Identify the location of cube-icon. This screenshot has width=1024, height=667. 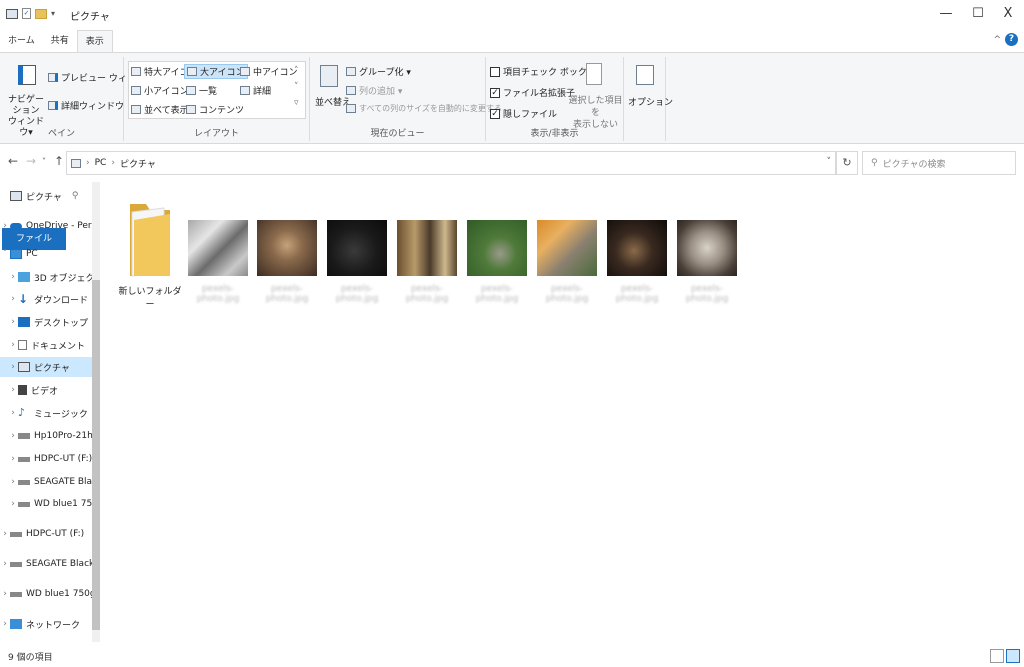
(24, 277).